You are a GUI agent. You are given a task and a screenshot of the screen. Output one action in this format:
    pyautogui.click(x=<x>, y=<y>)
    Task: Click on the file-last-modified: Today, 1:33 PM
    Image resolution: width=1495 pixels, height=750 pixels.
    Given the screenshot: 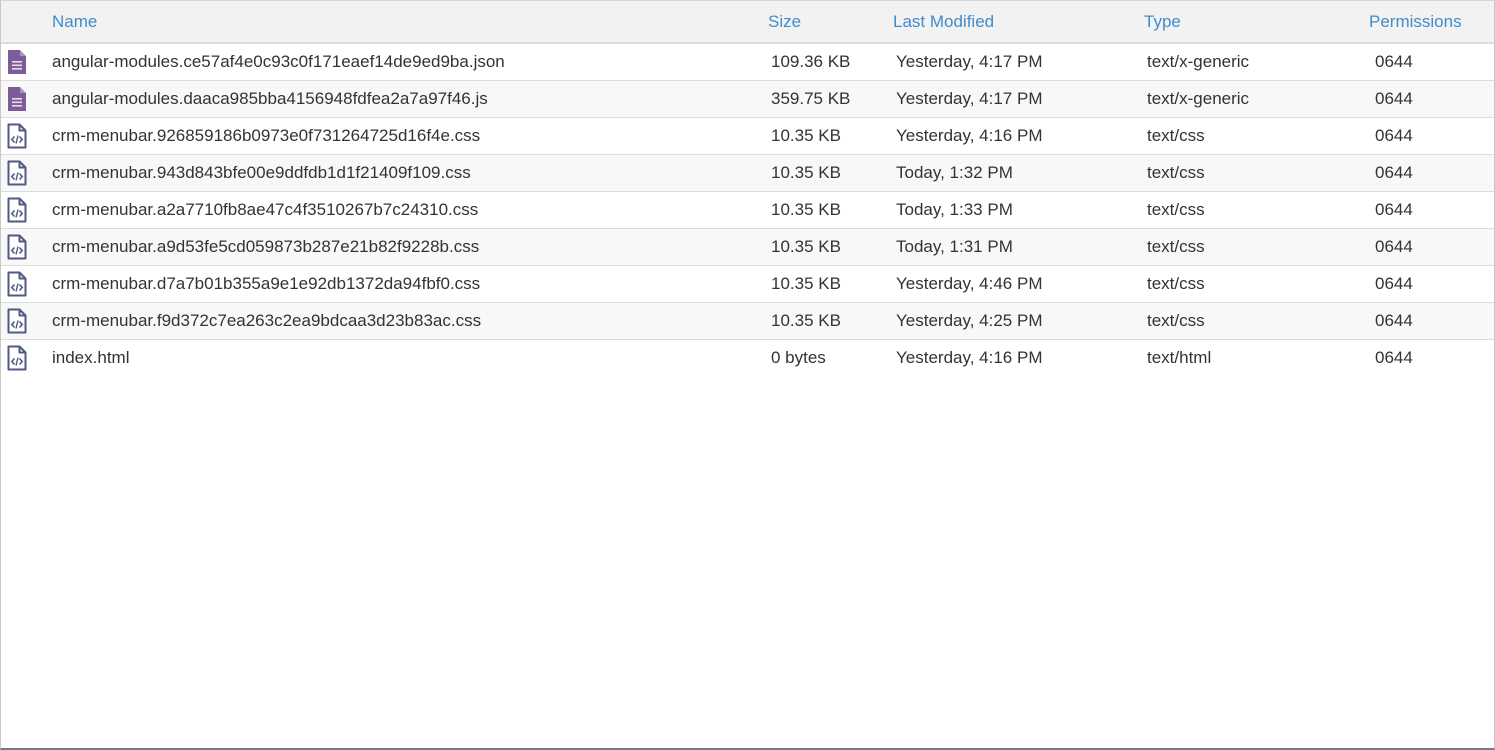 What is the action you would take?
    pyautogui.click(x=954, y=209)
    